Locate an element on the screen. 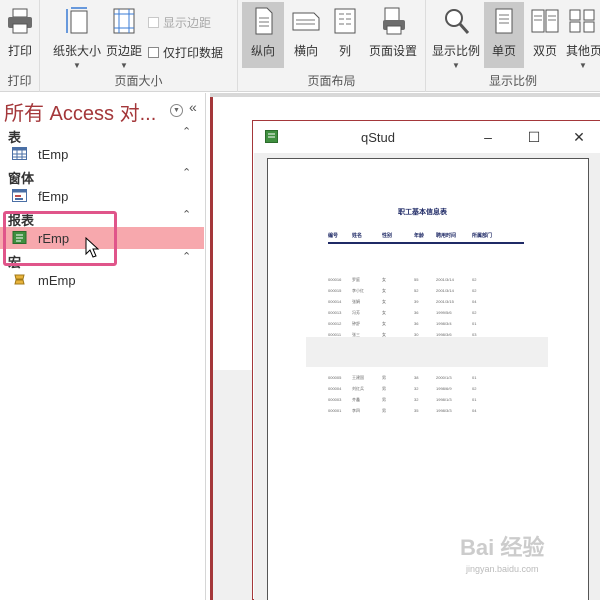  paper-size-button: 纸张大小 ▼ is located at coordinates (77, 36).